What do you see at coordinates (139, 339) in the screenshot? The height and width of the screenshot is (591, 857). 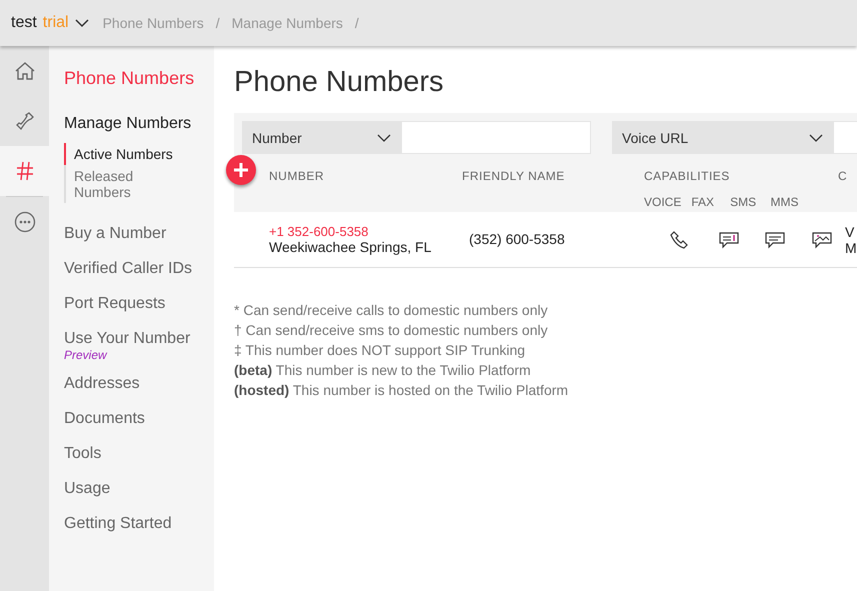 I see `sidebar-item: Use Your Number` at bounding box center [139, 339].